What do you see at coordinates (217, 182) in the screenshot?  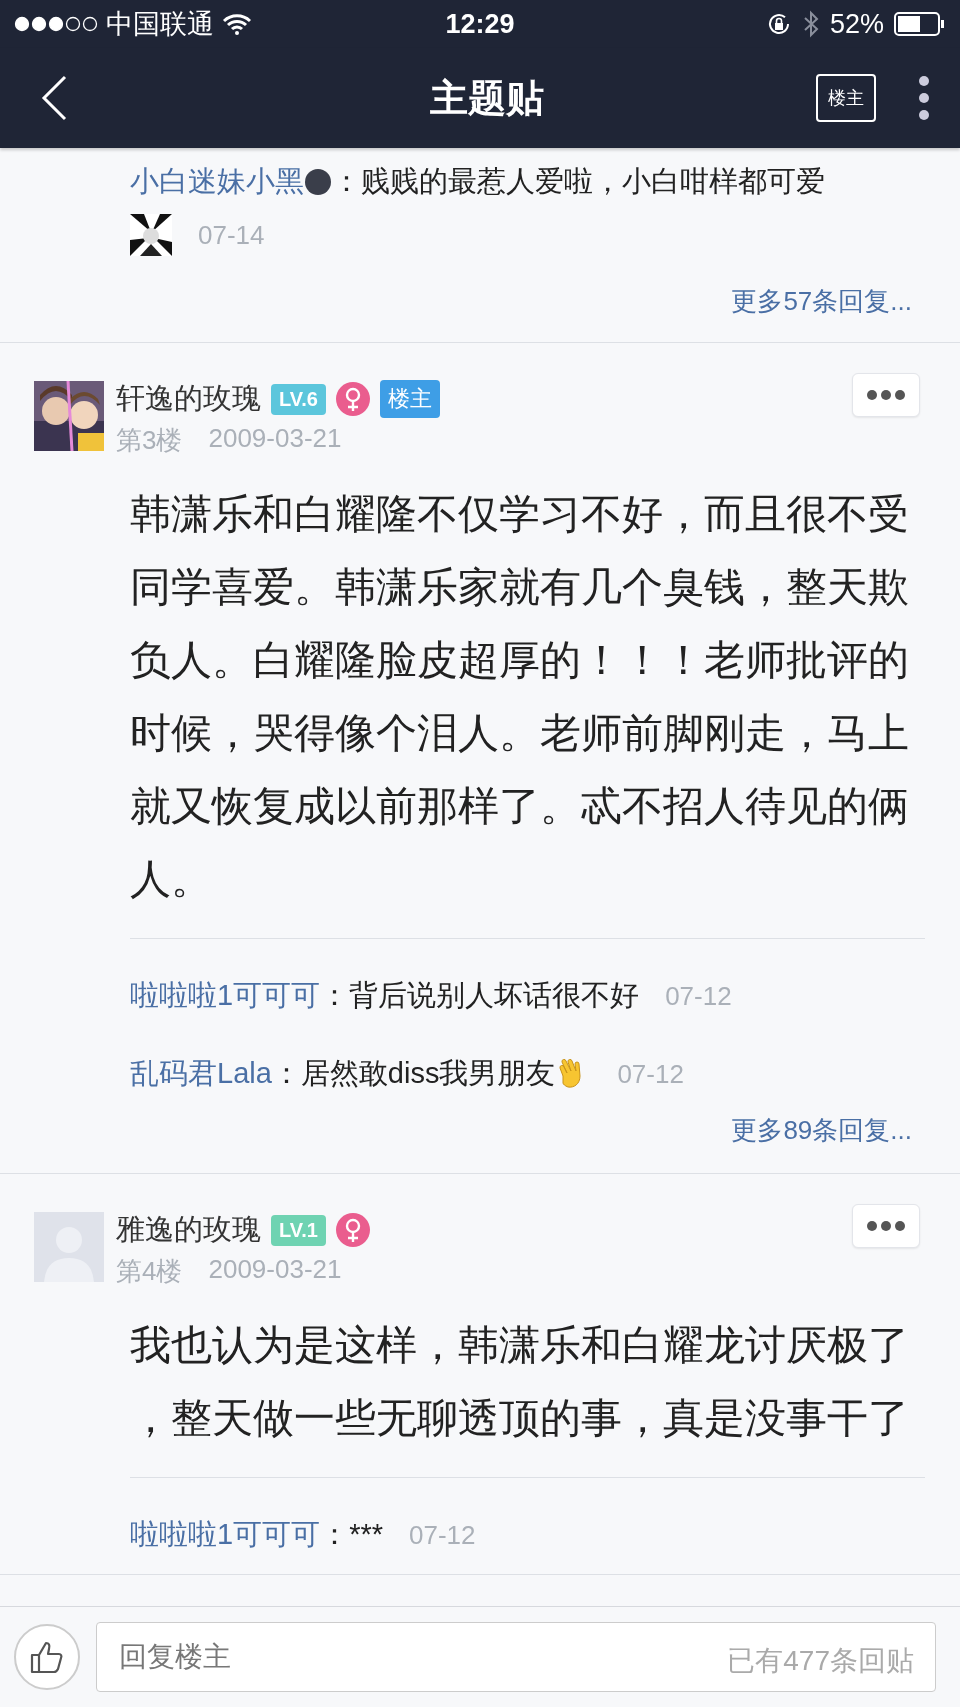 I see `reply-username: 小白迷妹小黑` at bounding box center [217, 182].